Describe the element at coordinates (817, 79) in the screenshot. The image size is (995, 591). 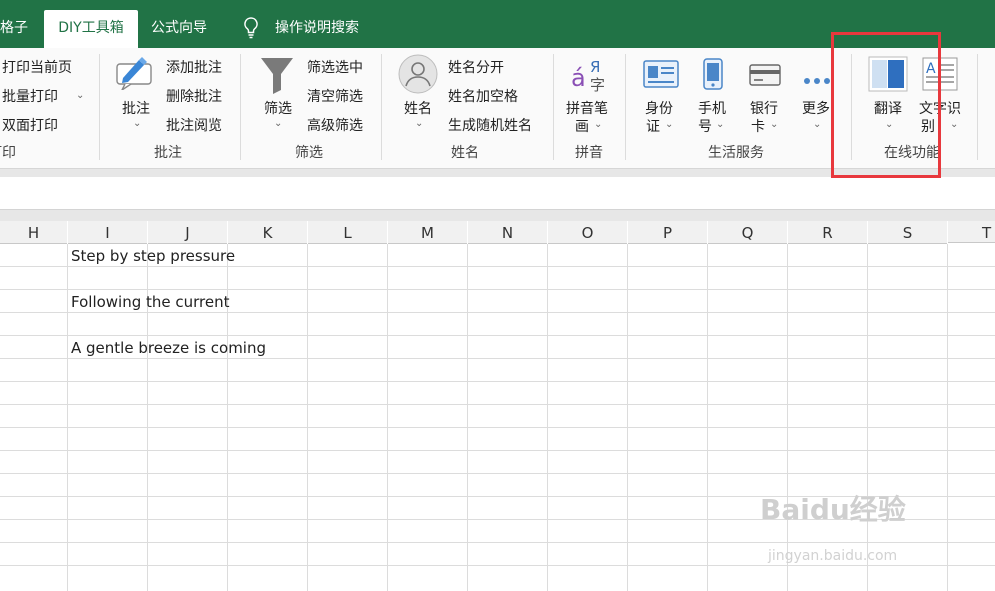
I see `more-dots-icon` at that location.